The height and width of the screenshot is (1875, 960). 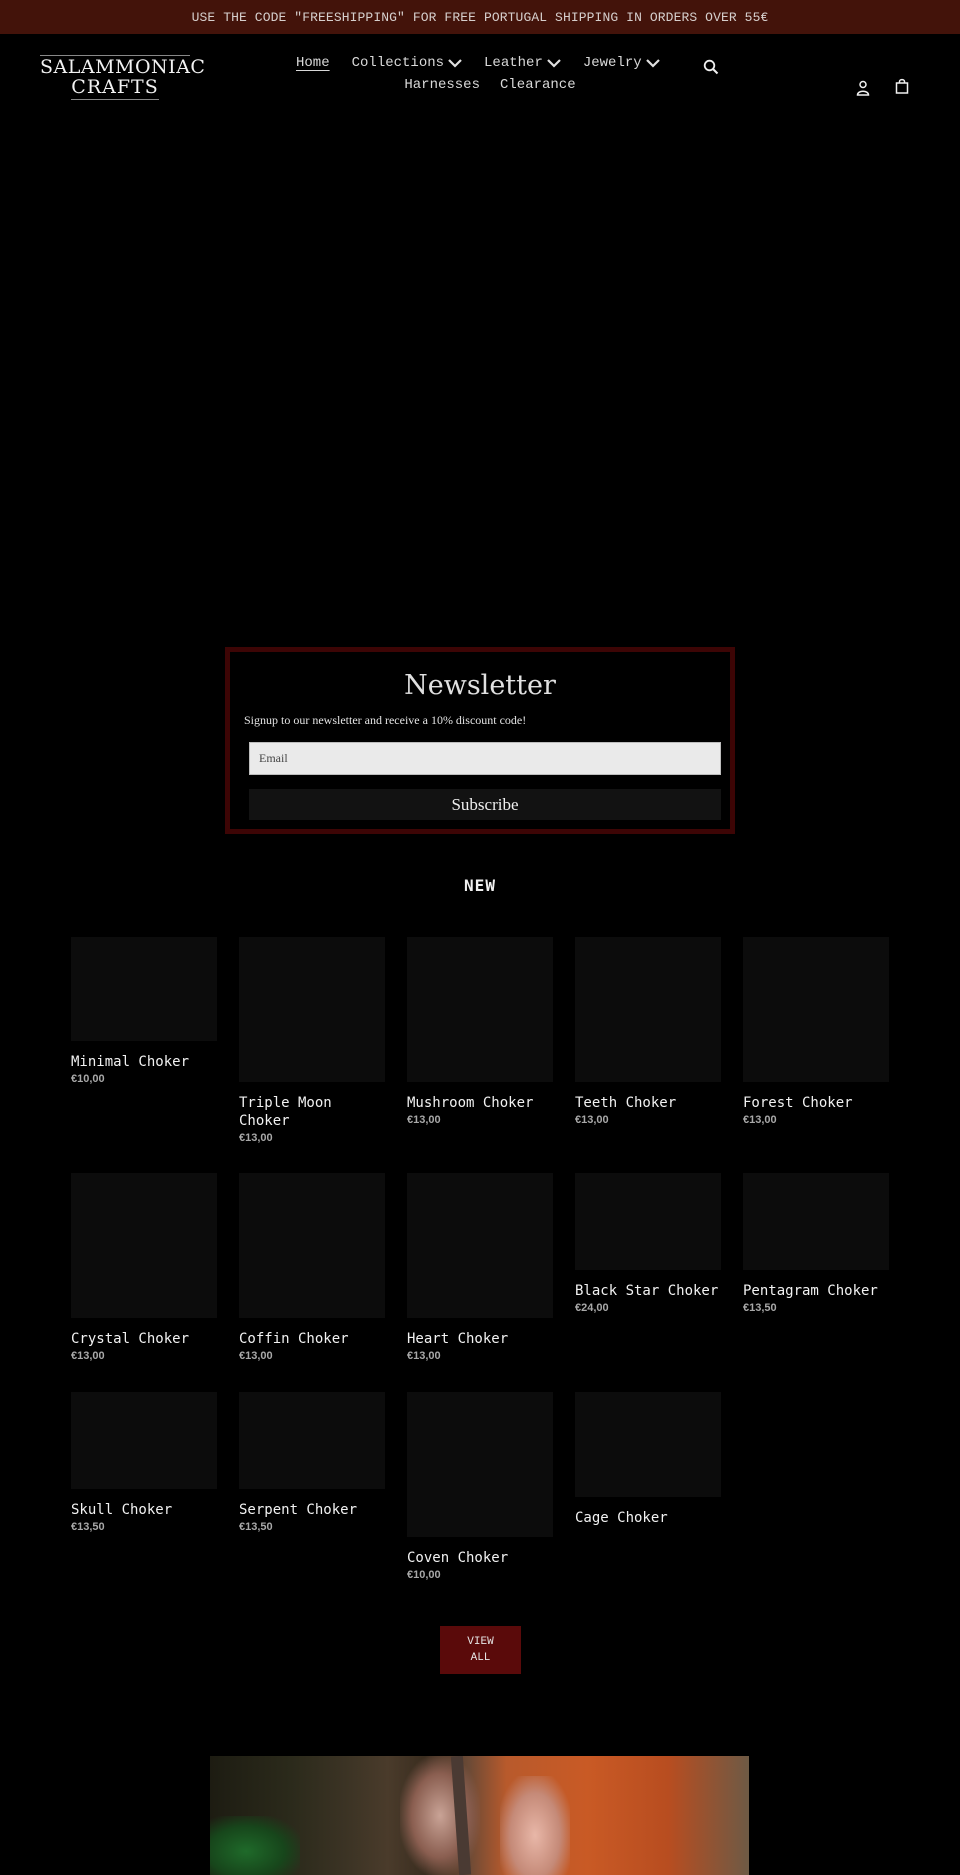 I want to click on nav-item-home: Home, so click(x=313, y=63).